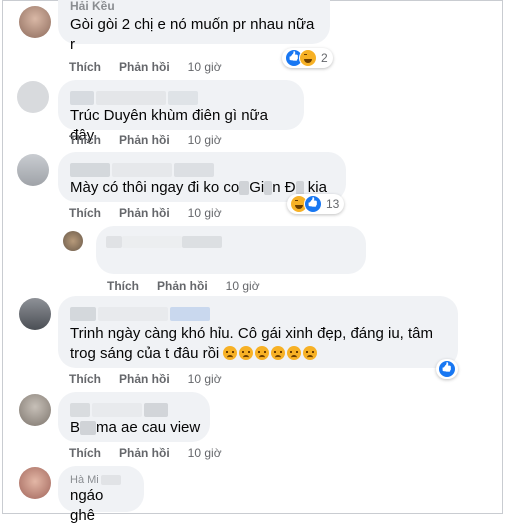  Describe the element at coordinates (194, 6) in the screenshot. I see `commenter-name: Hải Kều` at that location.